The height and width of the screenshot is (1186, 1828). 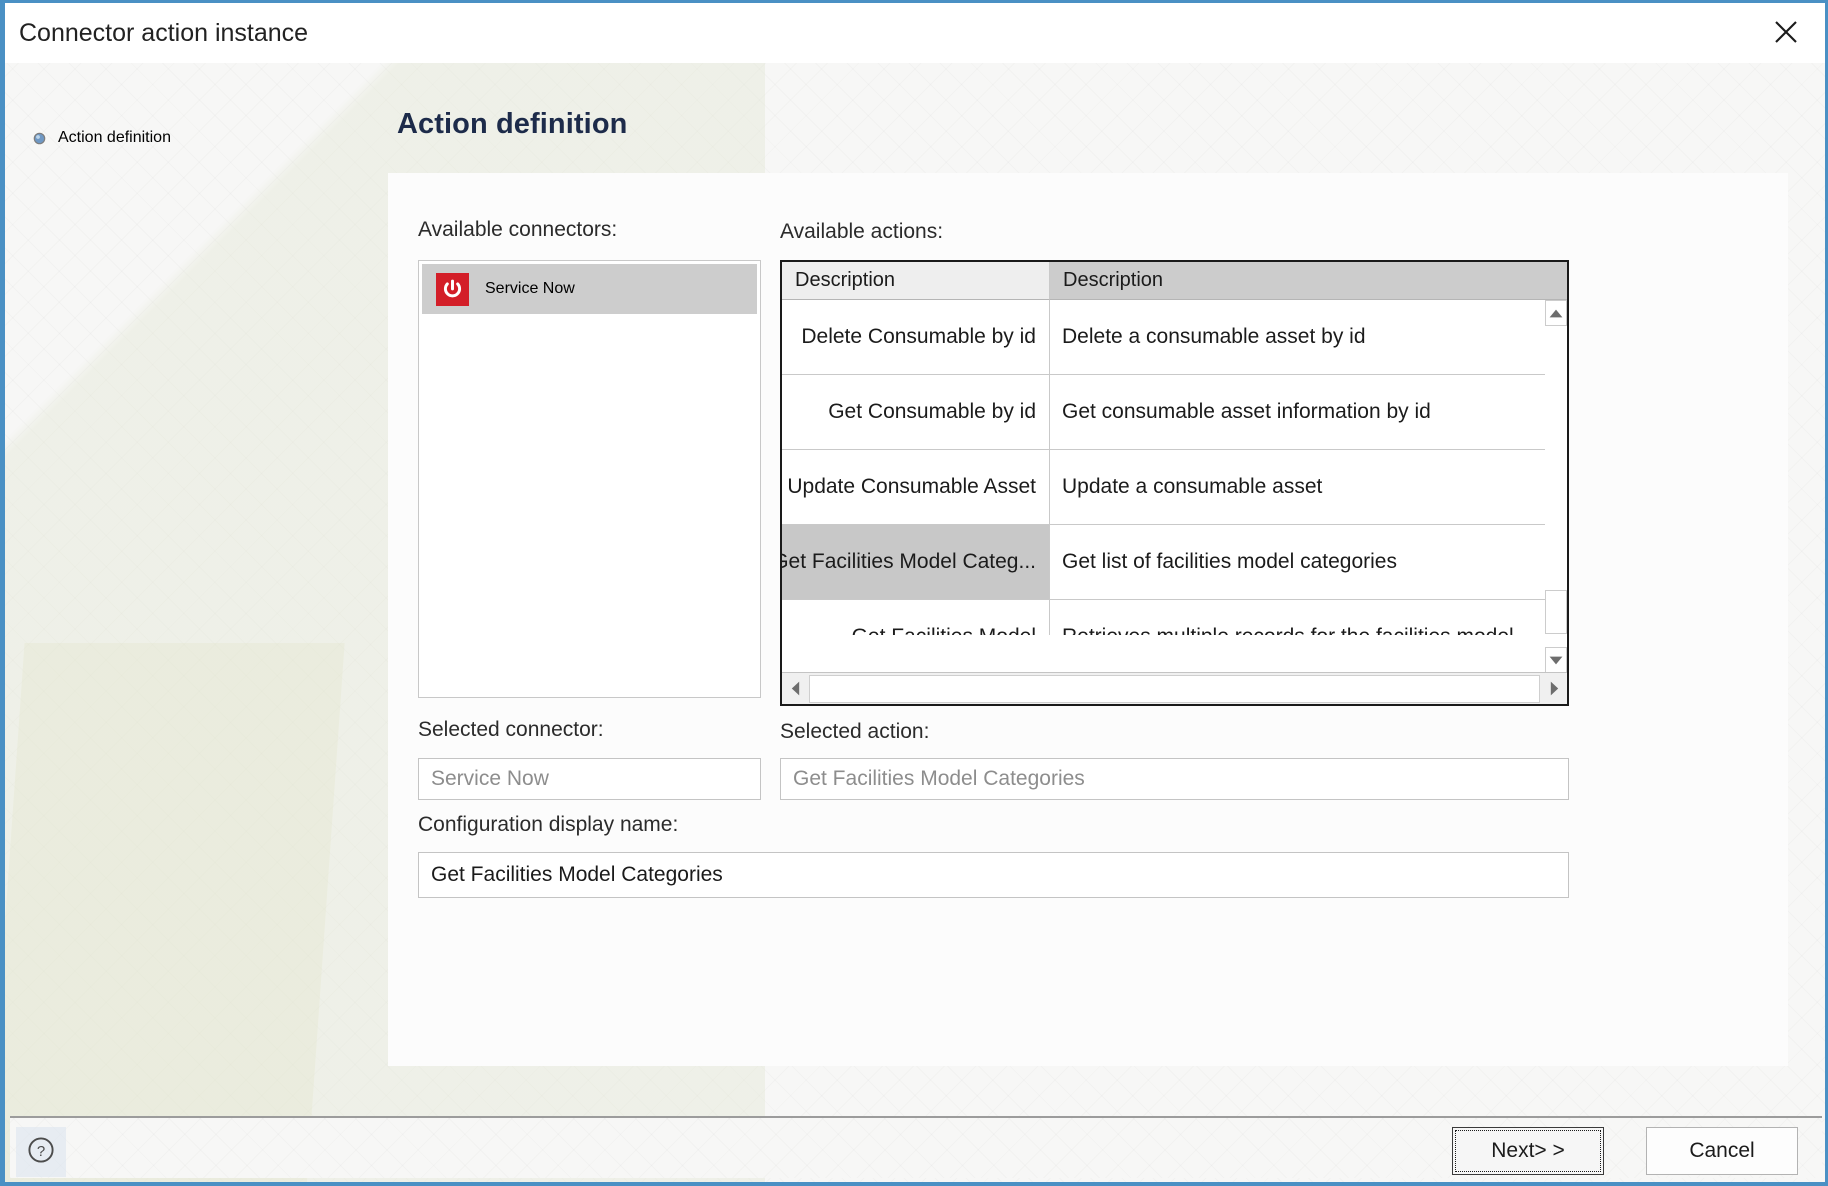 I want to click on action-description-cell: Delete a consumable asset by id, so click(x=1214, y=336).